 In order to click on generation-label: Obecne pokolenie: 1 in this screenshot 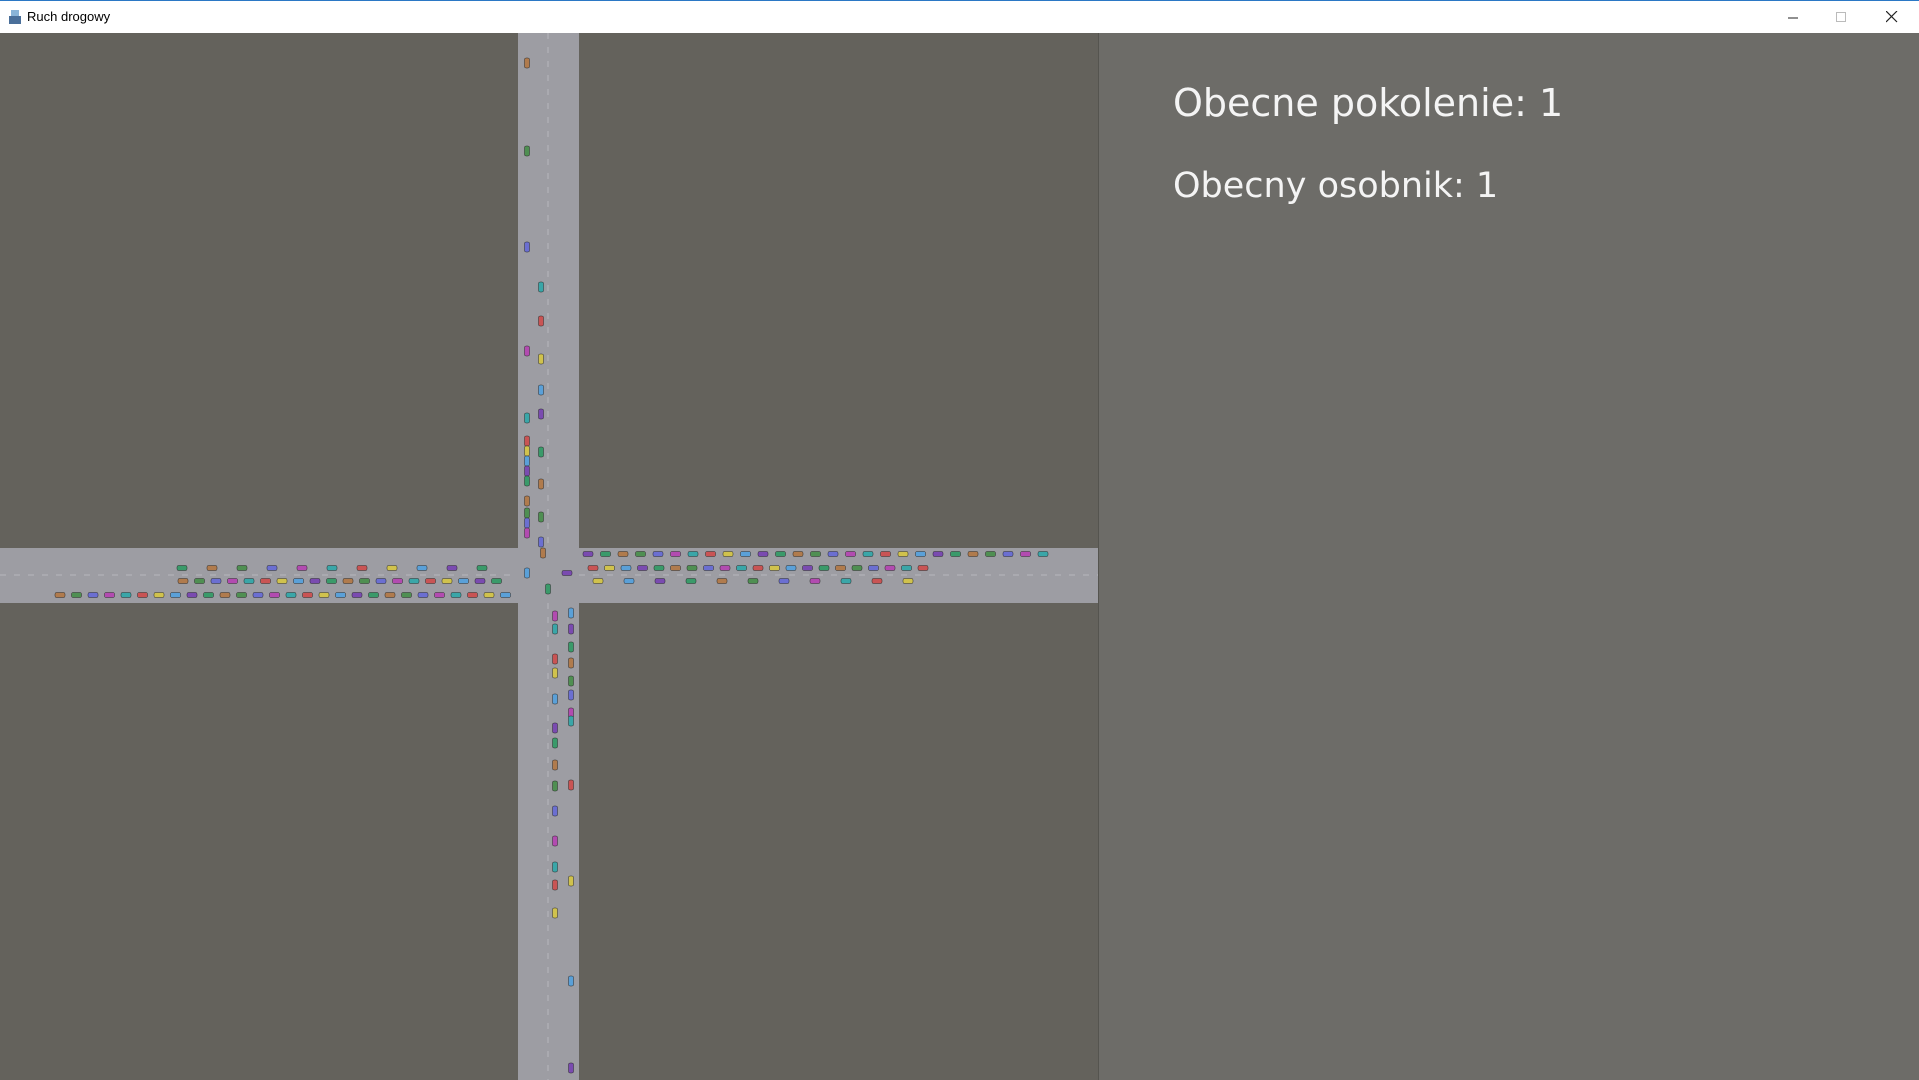, I will do `click(1368, 103)`.